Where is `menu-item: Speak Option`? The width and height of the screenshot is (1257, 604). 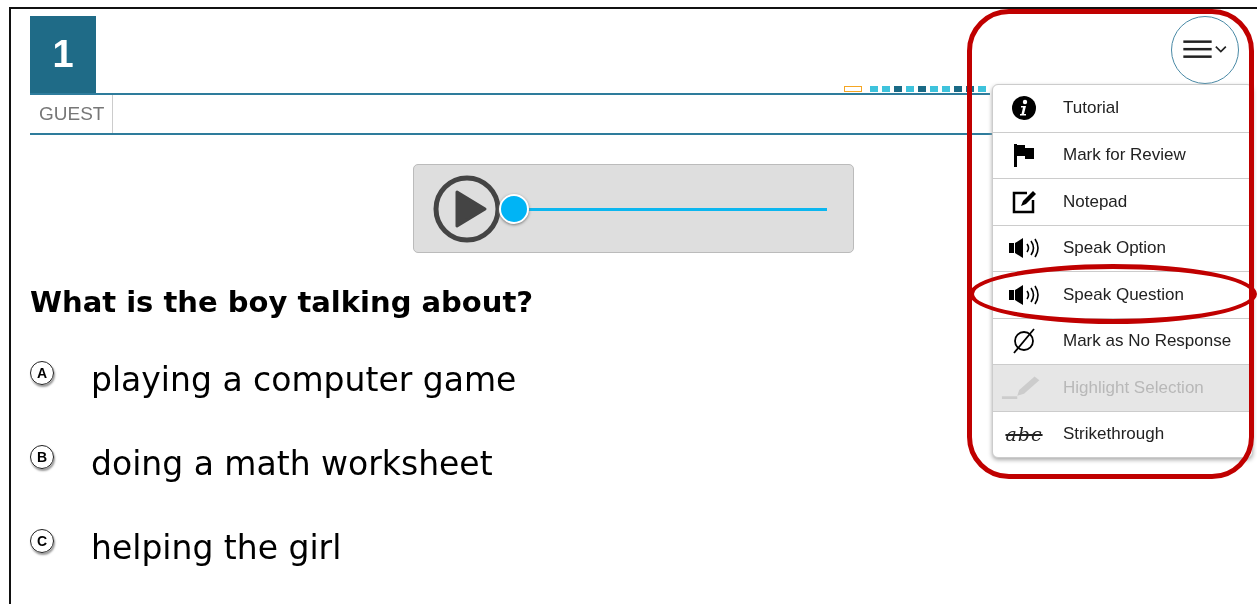
menu-item: Speak Option is located at coordinates (1122, 247).